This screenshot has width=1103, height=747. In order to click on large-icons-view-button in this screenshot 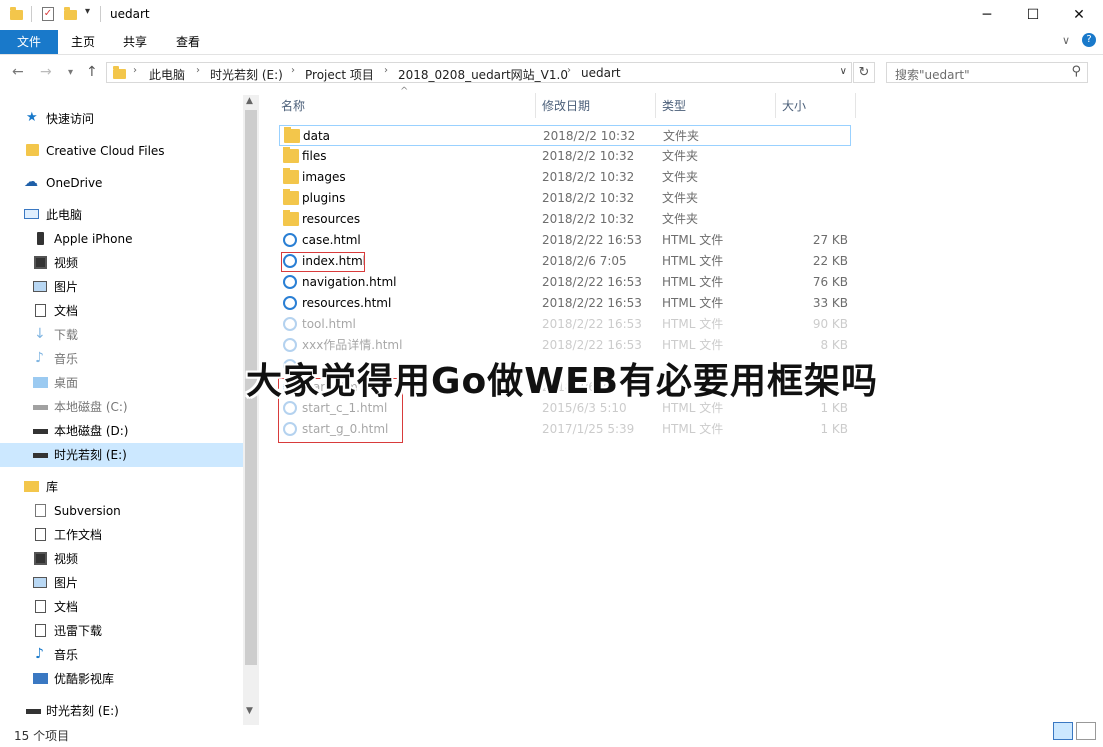, I will do `click(1086, 731)`.